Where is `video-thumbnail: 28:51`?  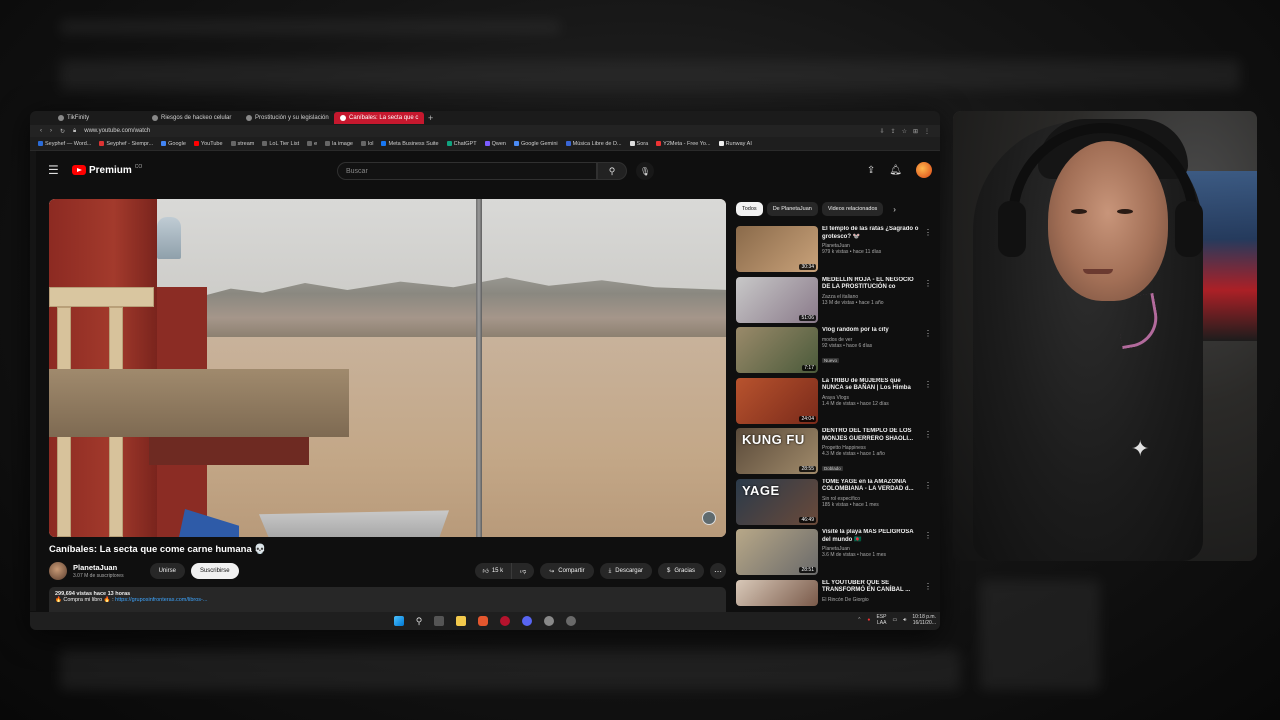 video-thumbnail: 28:51 is located at coordinates (777, 552).